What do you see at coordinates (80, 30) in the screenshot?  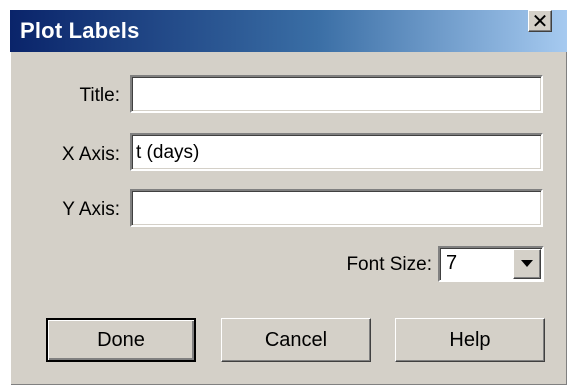 I see `window-title: Plot Labels` at bounding box center [80, 30].